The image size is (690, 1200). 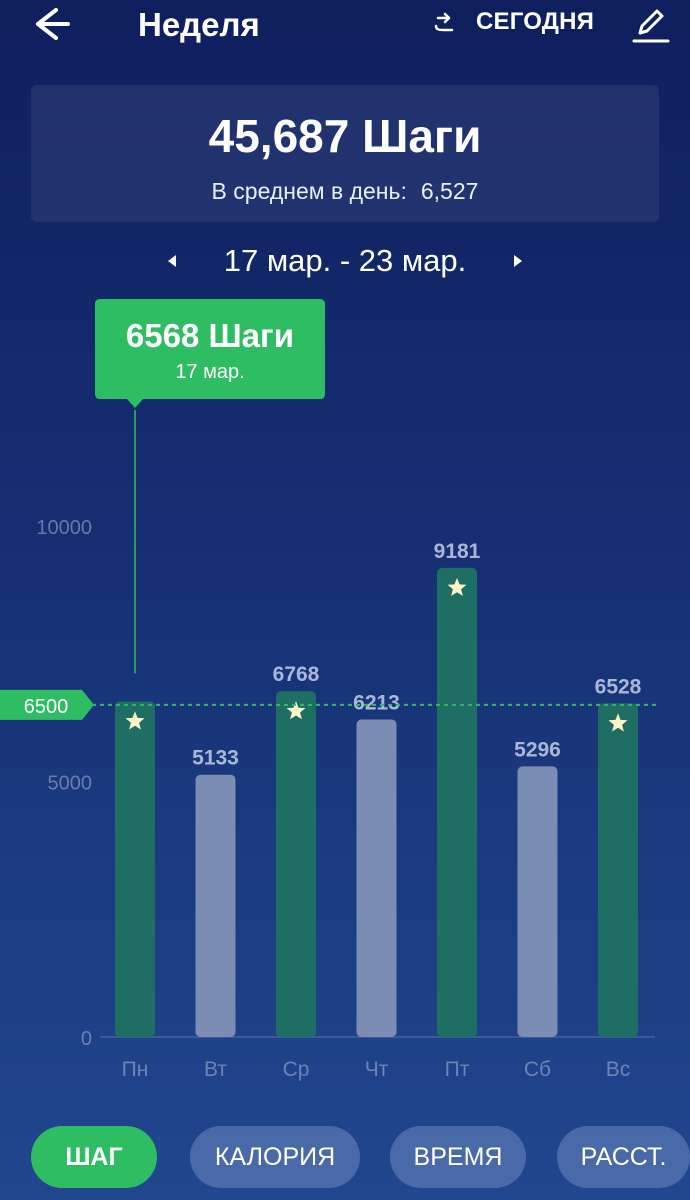 What do you see at coordinates (64, 528) in the screenshot?
I see `y-tick-label: 10000` at bounding box center [64, 528].